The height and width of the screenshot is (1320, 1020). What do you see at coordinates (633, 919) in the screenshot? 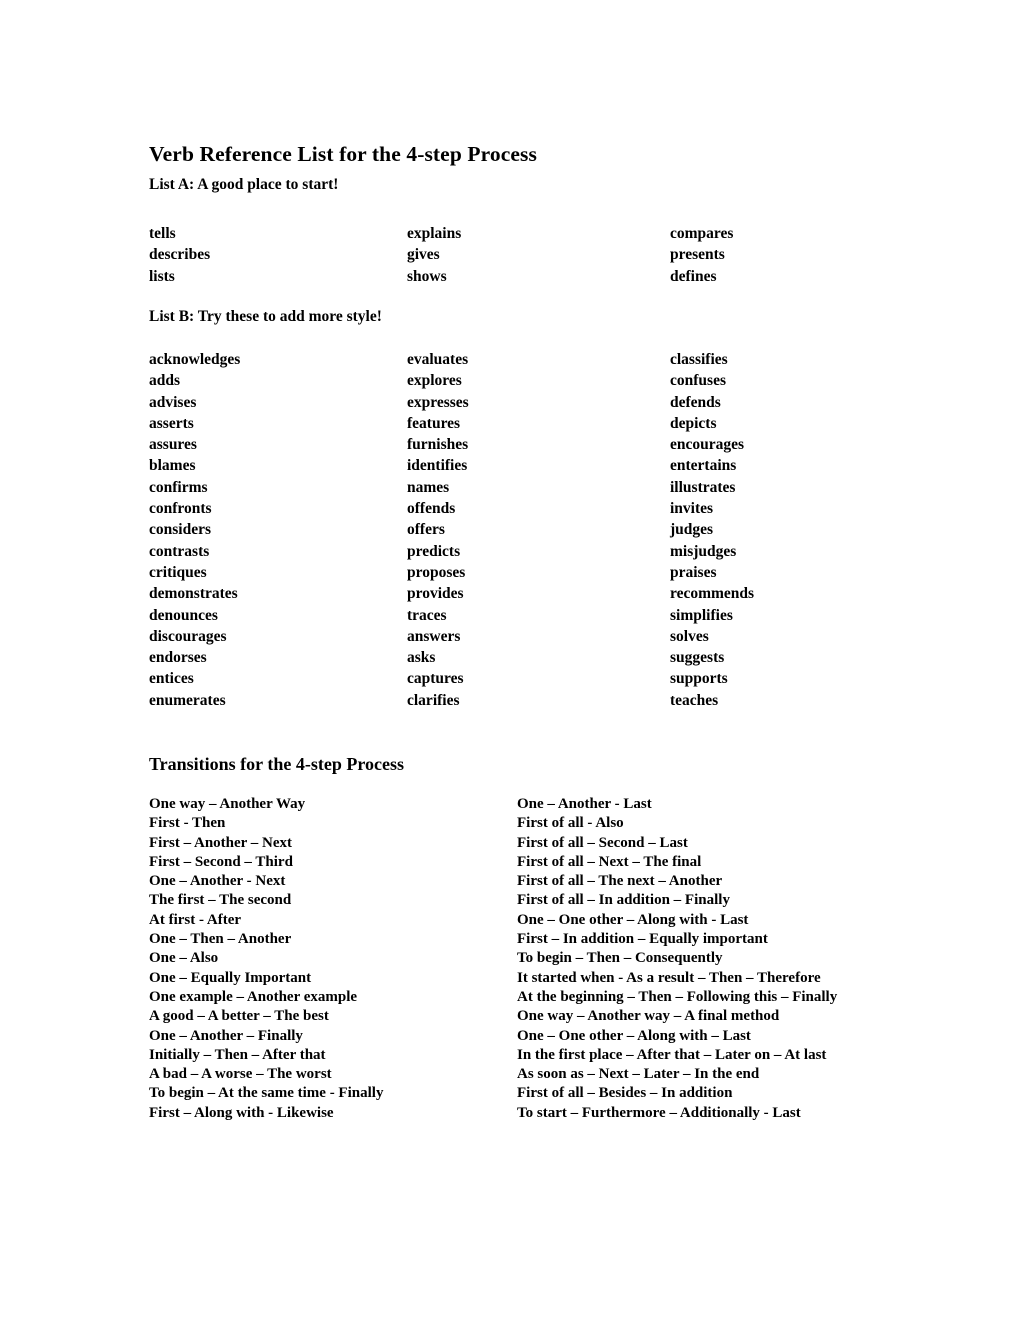
I see `transition-item: One – One other – Along with - Last` at bounding box center [633, 919].